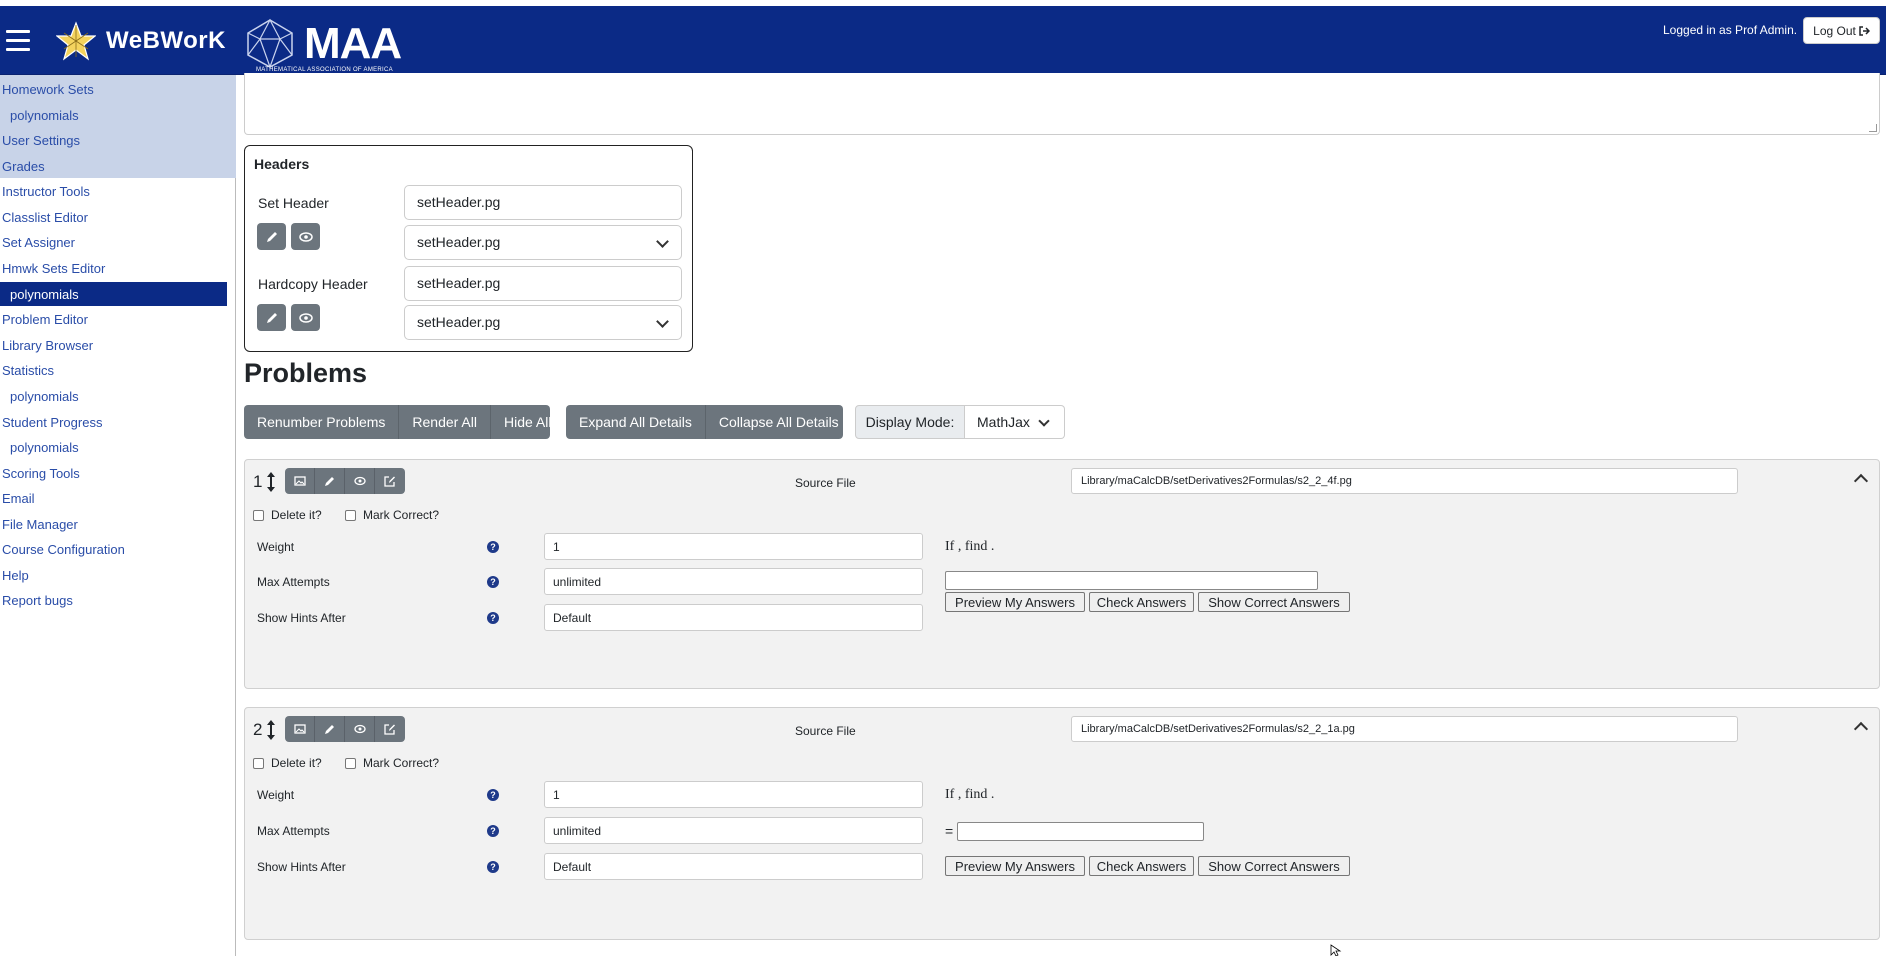 The width and height of the screenshot is (1886, 956). Describe the element at coordinates (38, 242) in the screenshot. I see `sidebar-item-set-assigner: Set Assigner` at that location.